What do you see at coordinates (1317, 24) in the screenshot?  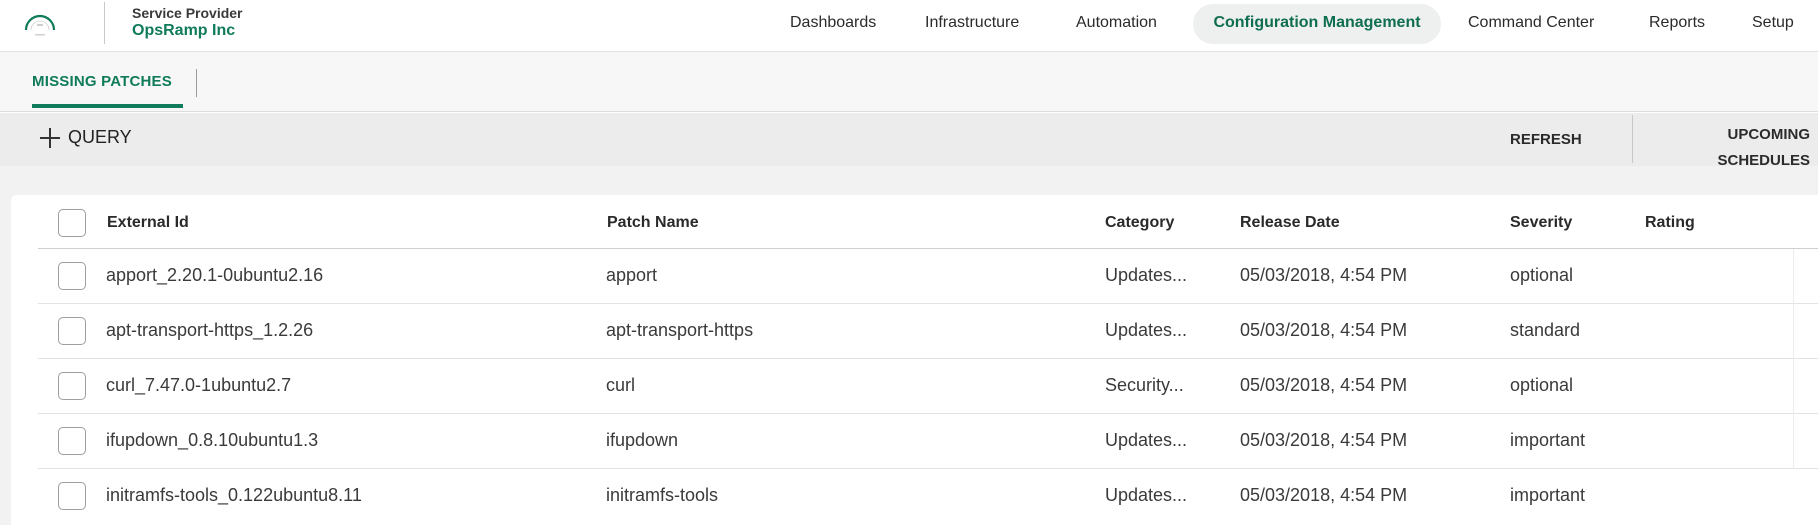 I see `nav-configuration-management: Configuration Management` at bounding box center [1317, 24].